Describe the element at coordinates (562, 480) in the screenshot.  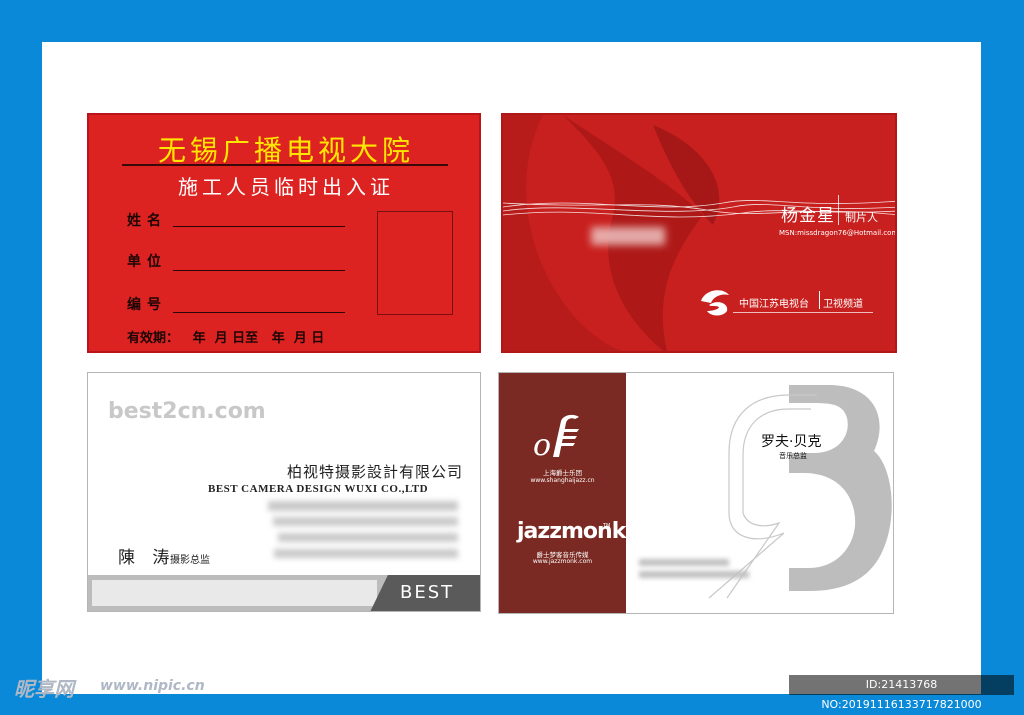
I see `jazz-group-website: www.shanghaijazz.cn` at that location.